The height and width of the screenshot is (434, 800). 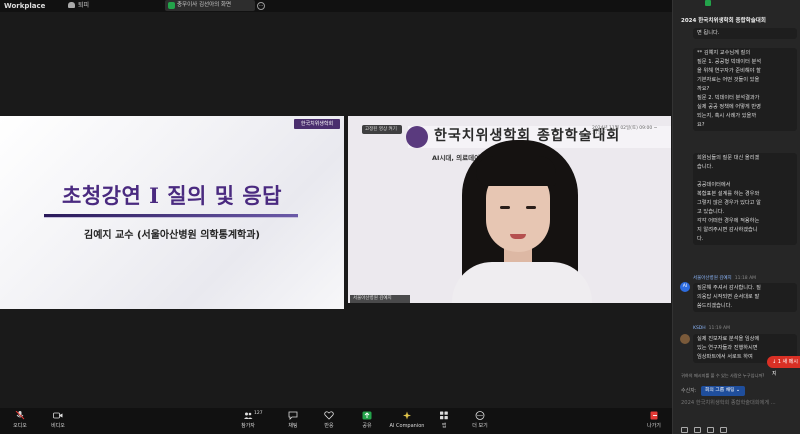 What do you see at coordinates (20, 415) in the screenshot?
I see `mic-muted-icon` at bounding box center [20, 415].